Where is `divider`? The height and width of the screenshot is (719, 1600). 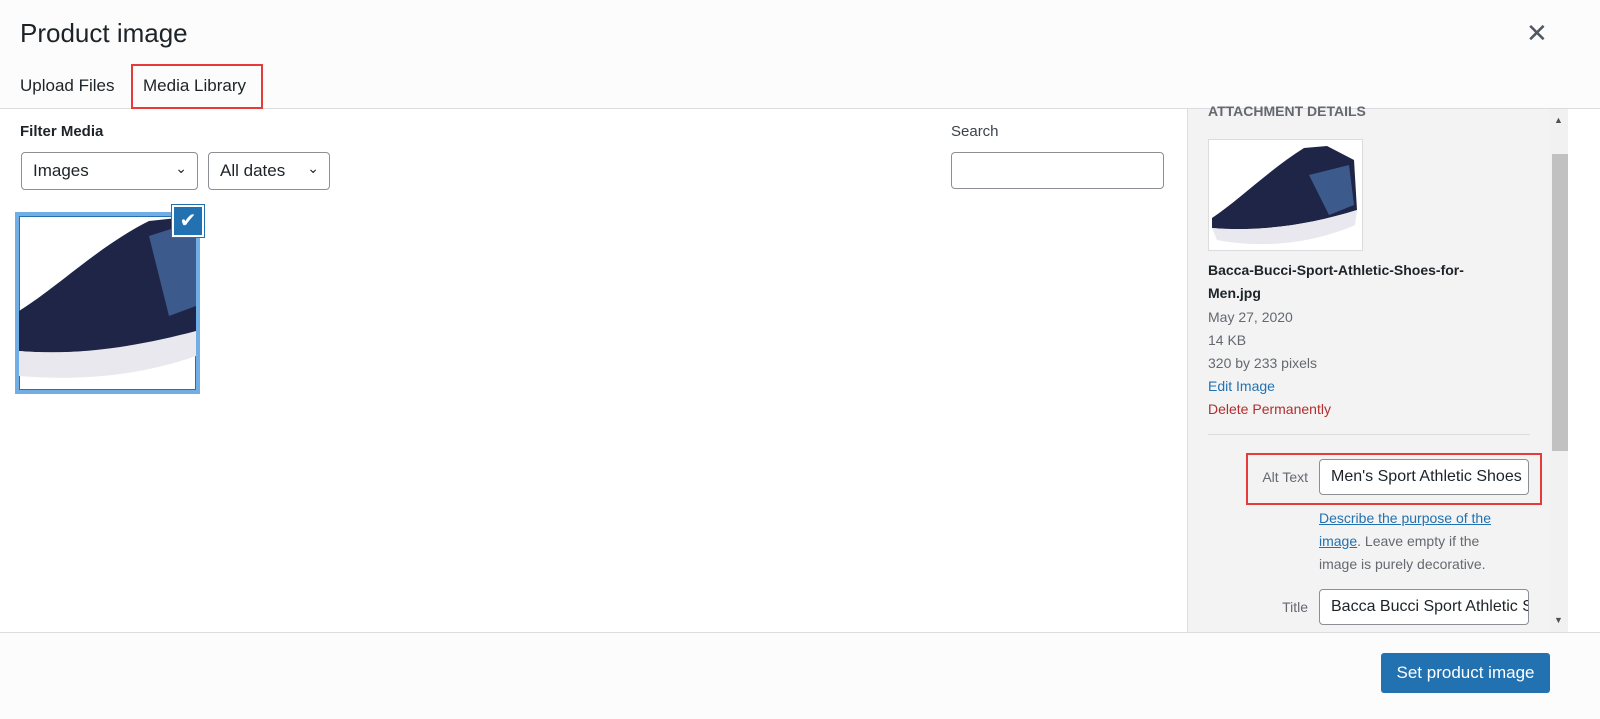 divider is located at coordinates (1369, 434).